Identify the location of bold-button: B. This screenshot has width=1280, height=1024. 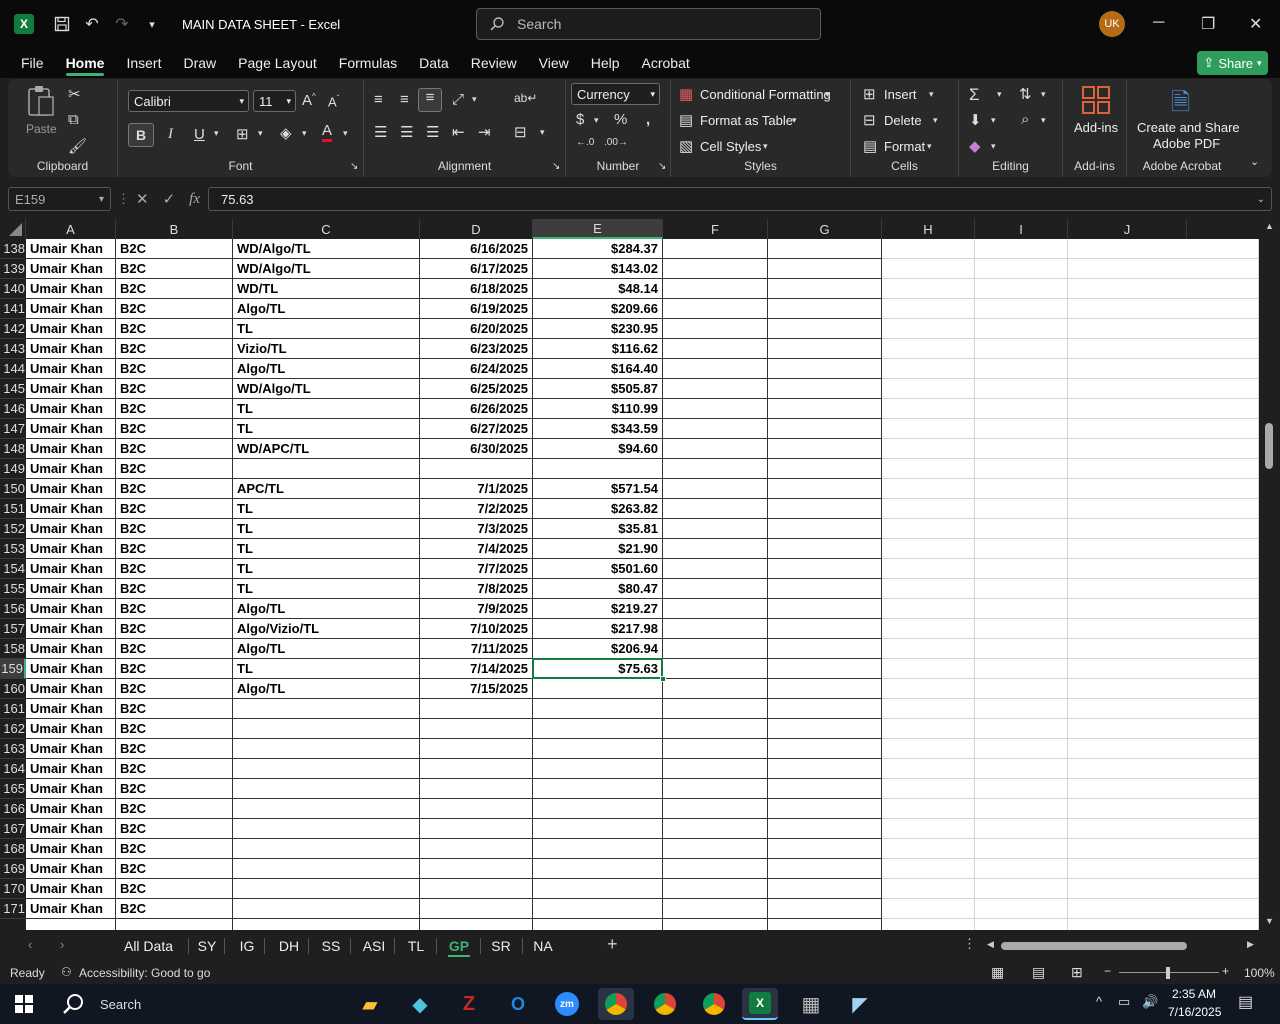
(141, 135).